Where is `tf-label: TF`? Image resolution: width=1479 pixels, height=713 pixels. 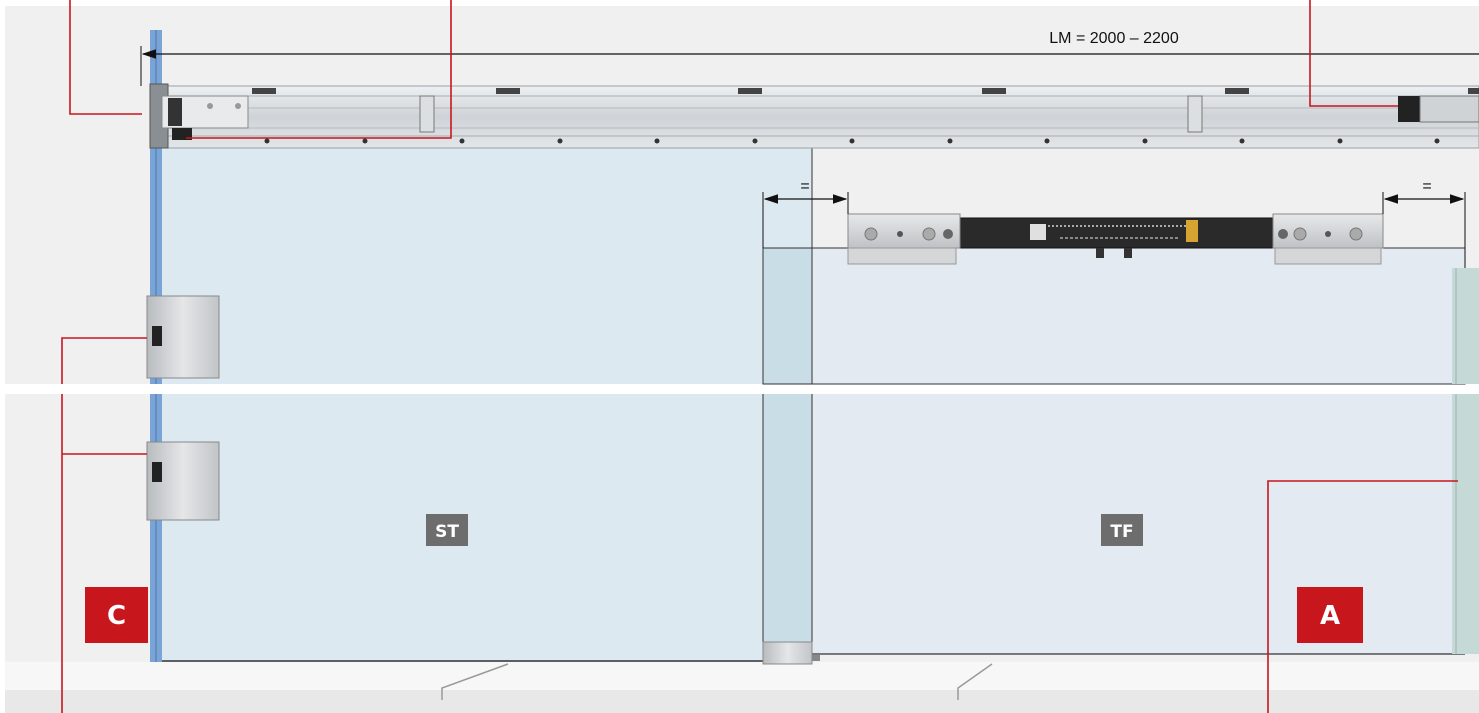
tf-label: TF is located at coordinates (1121, 532).